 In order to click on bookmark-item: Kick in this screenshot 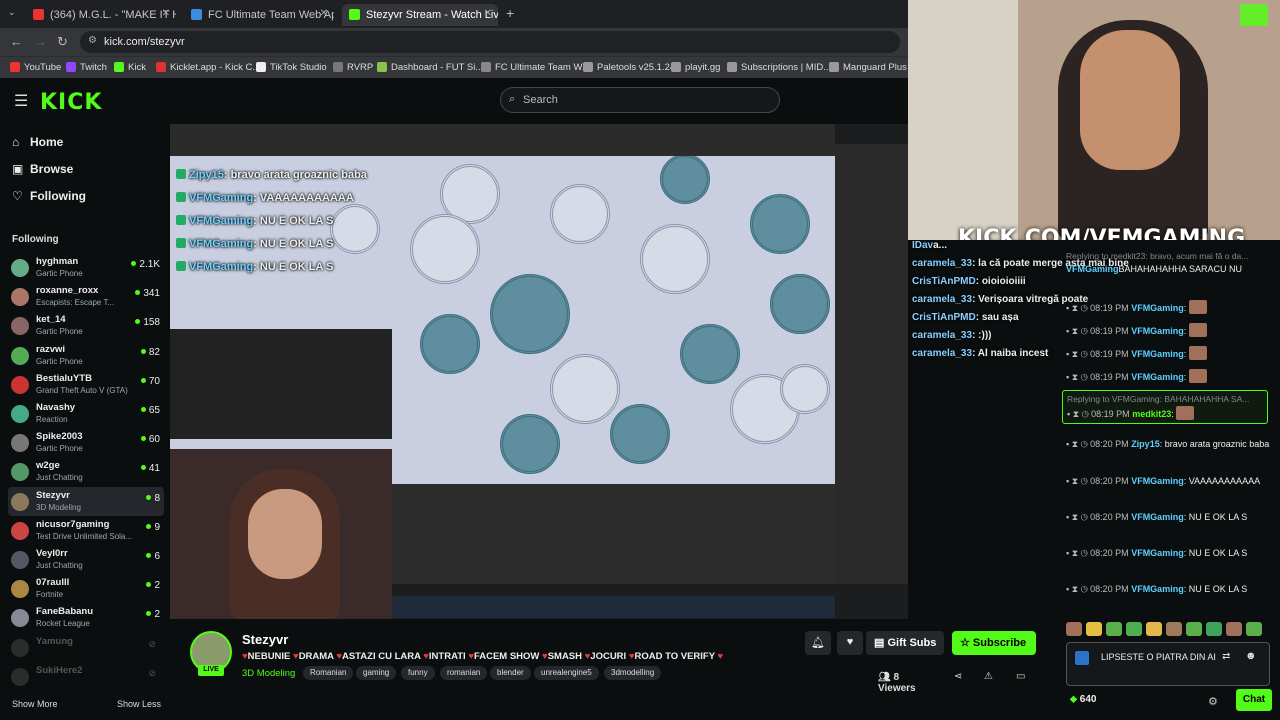, I will do `click(130, 67)`.